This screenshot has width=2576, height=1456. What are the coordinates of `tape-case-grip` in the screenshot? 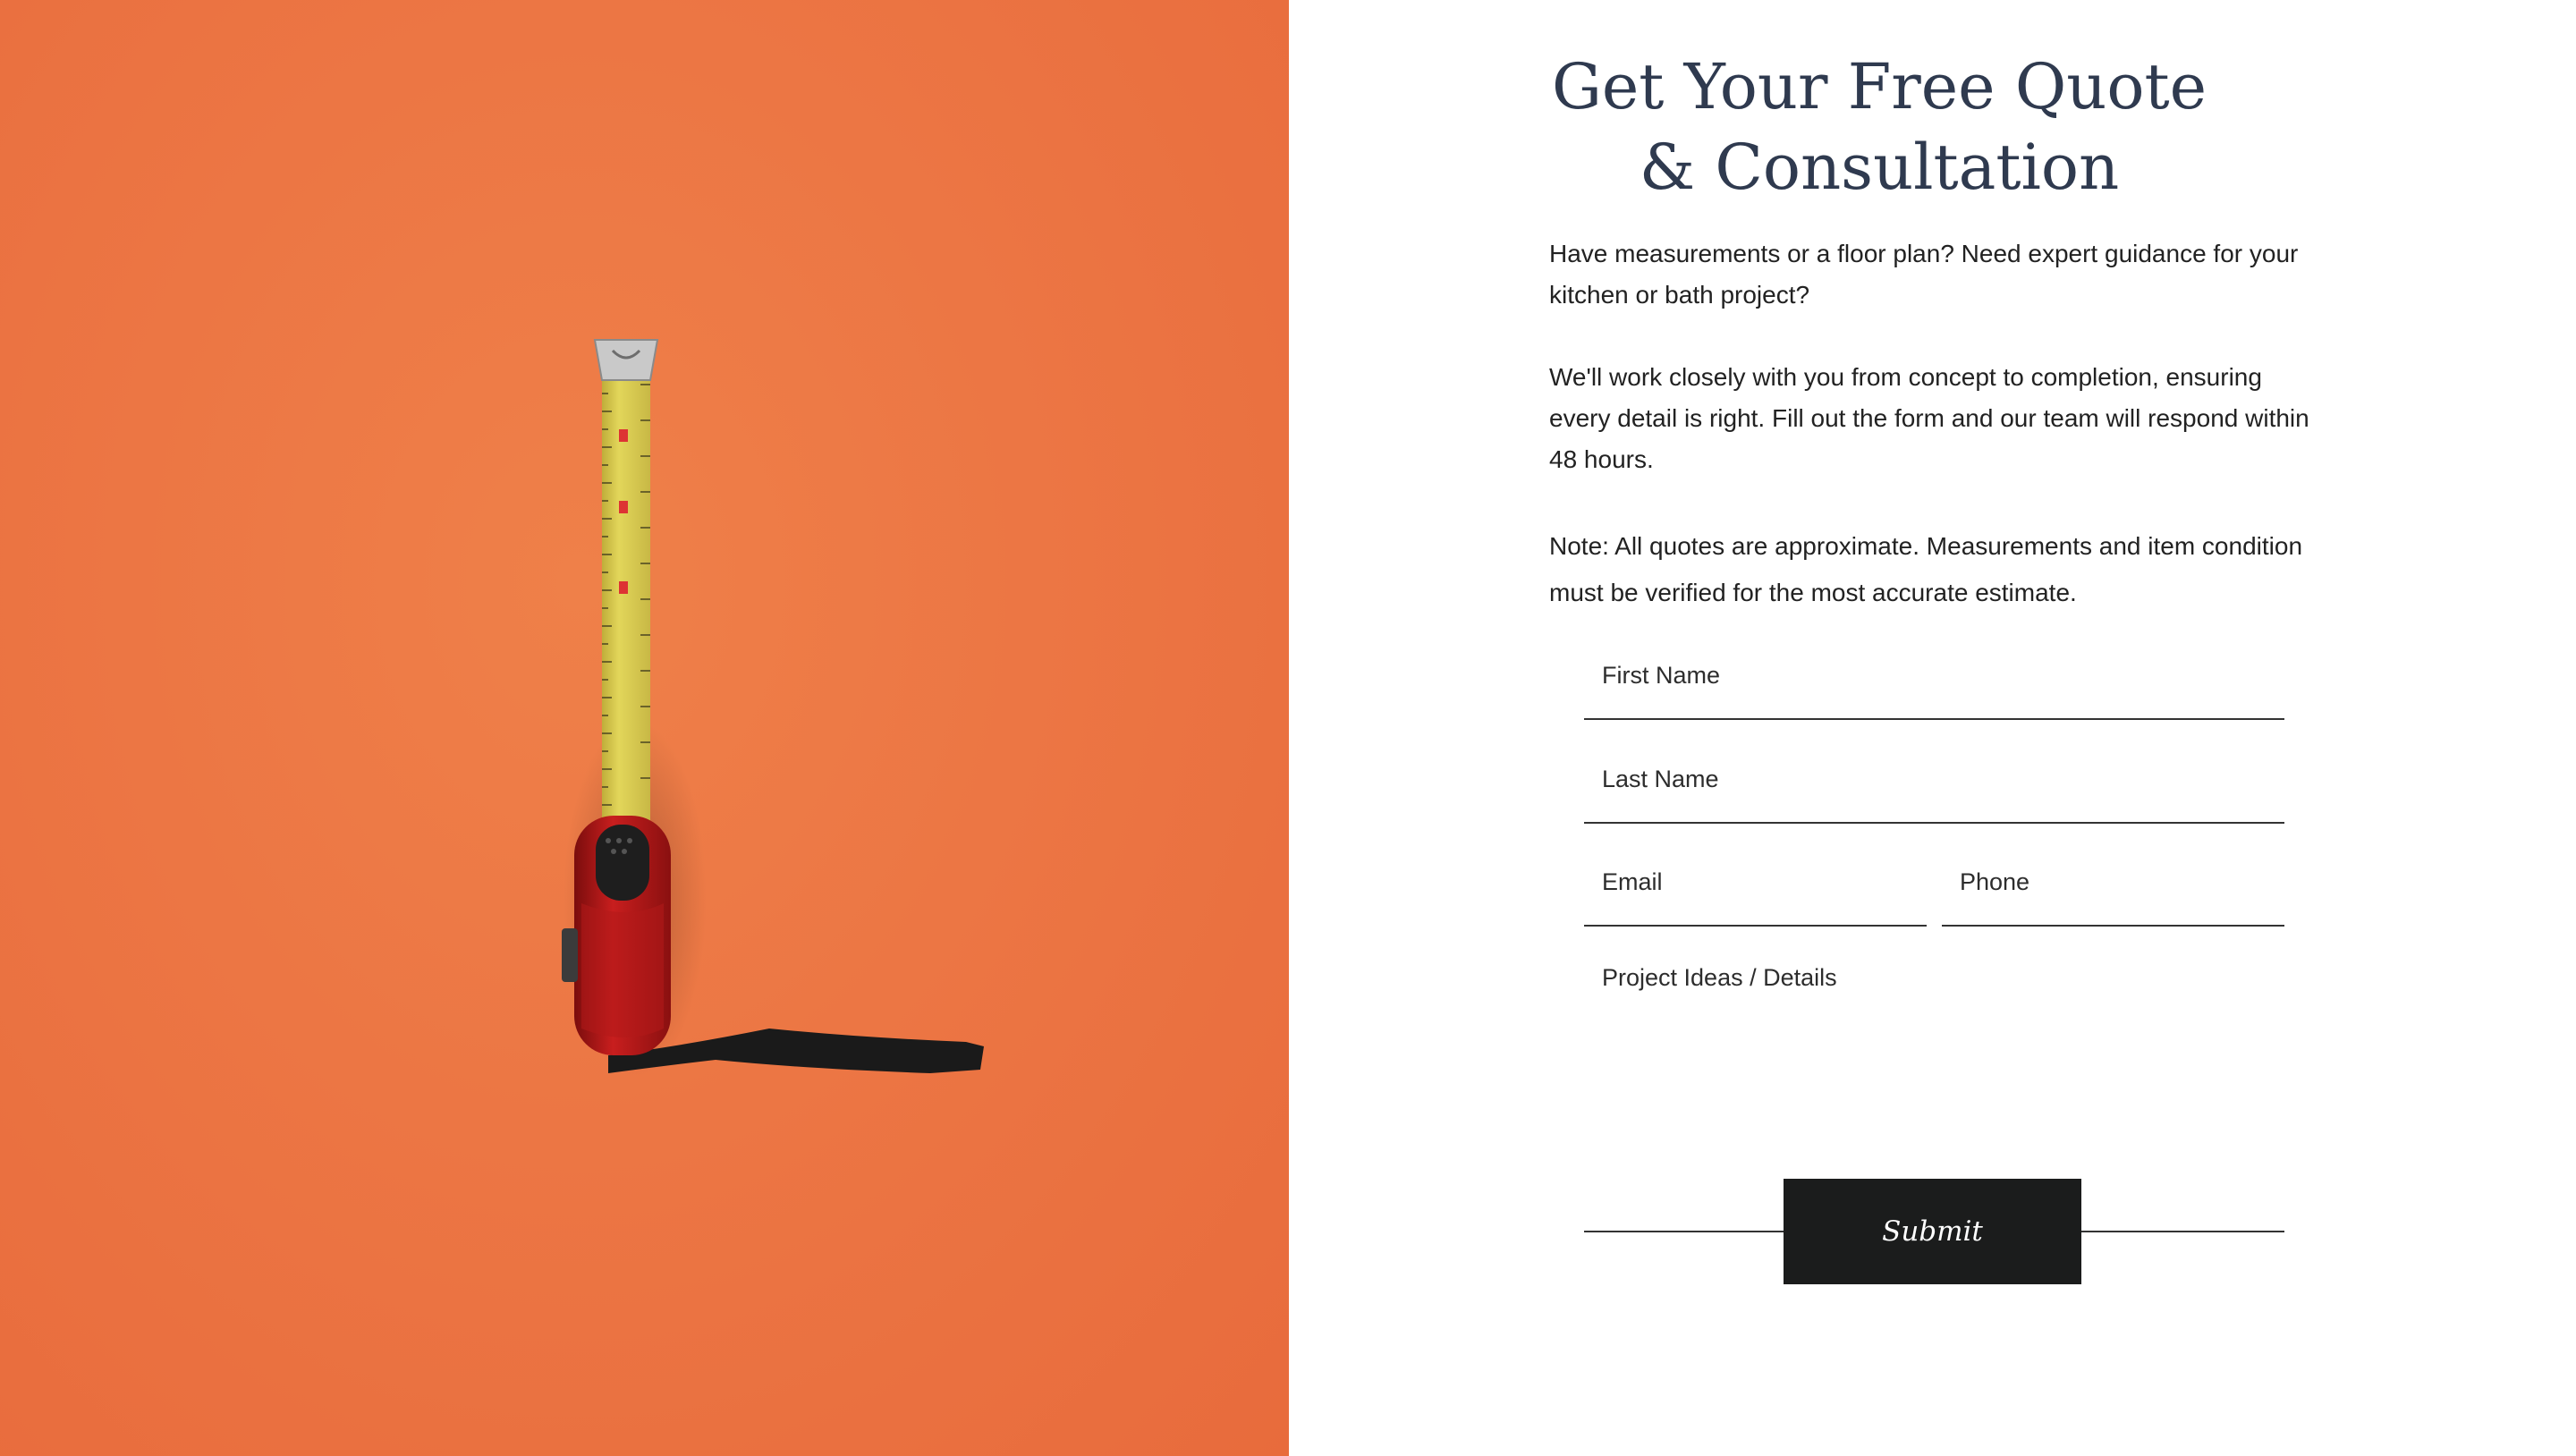 It's located at (622, 970).